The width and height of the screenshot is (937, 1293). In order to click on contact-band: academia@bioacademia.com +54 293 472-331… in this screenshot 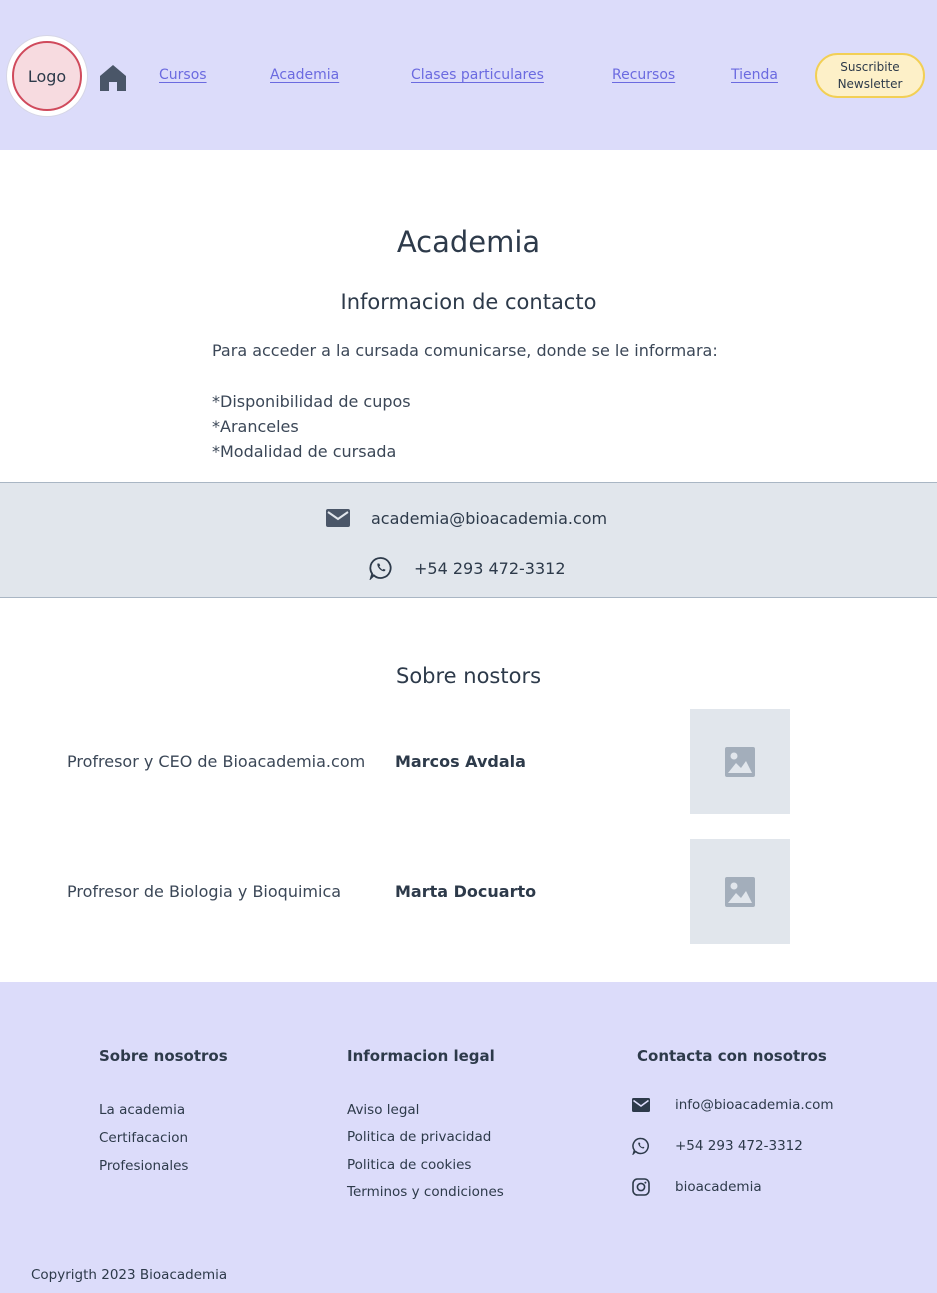, I will do `click(468, 540)`.